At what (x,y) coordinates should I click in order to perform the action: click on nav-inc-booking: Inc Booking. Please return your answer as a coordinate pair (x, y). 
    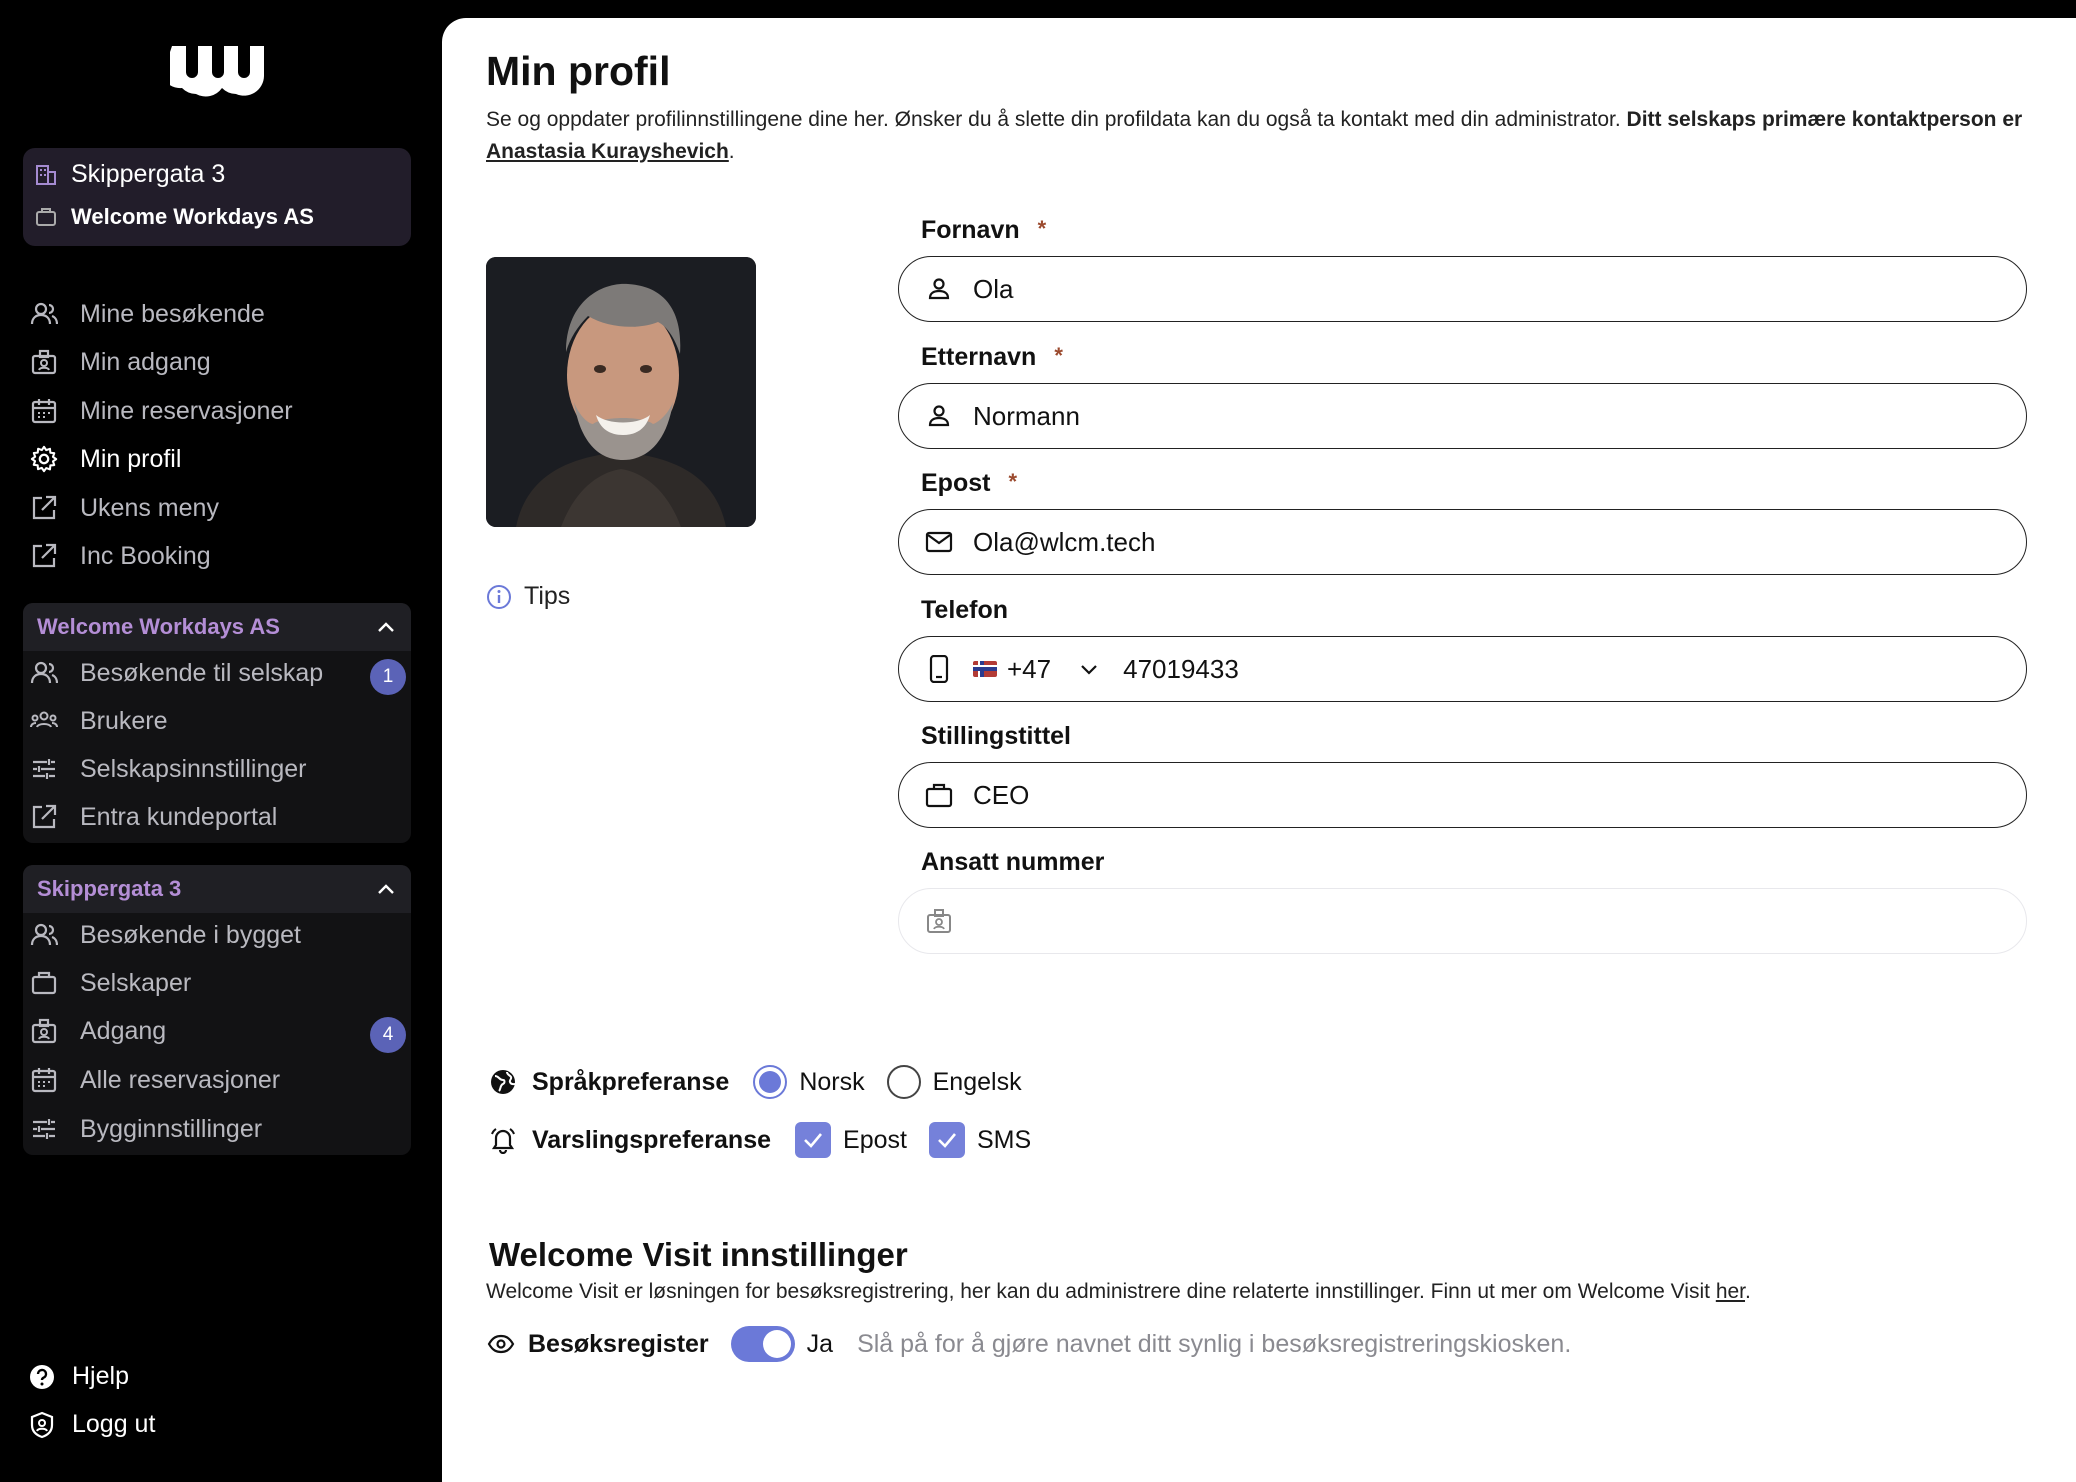
    Looking at the image, I should click on (120, 556).